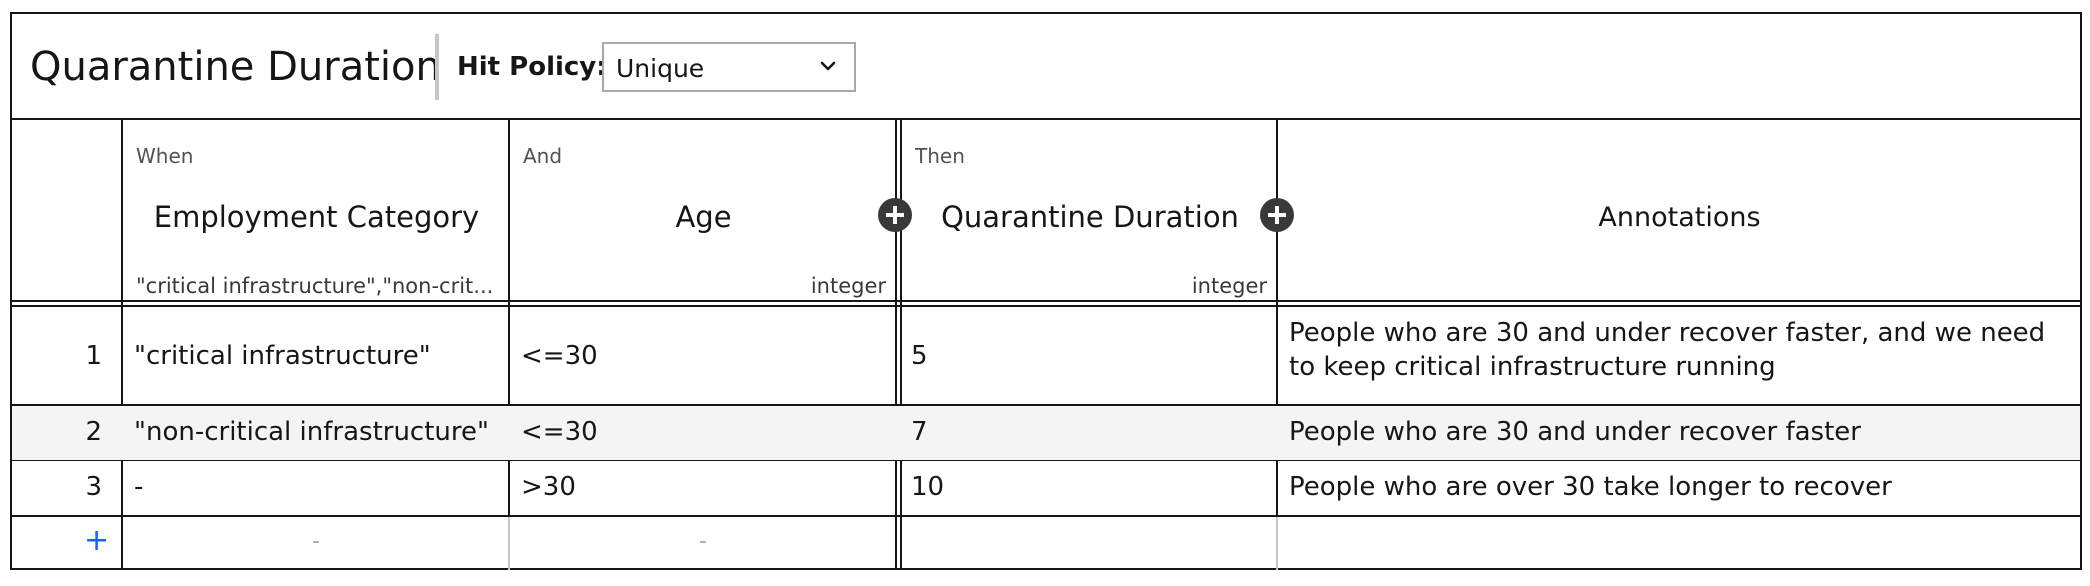  Describe the element at coordinates (165, 156) in the screenshot. I see `when-label: When` at that location.